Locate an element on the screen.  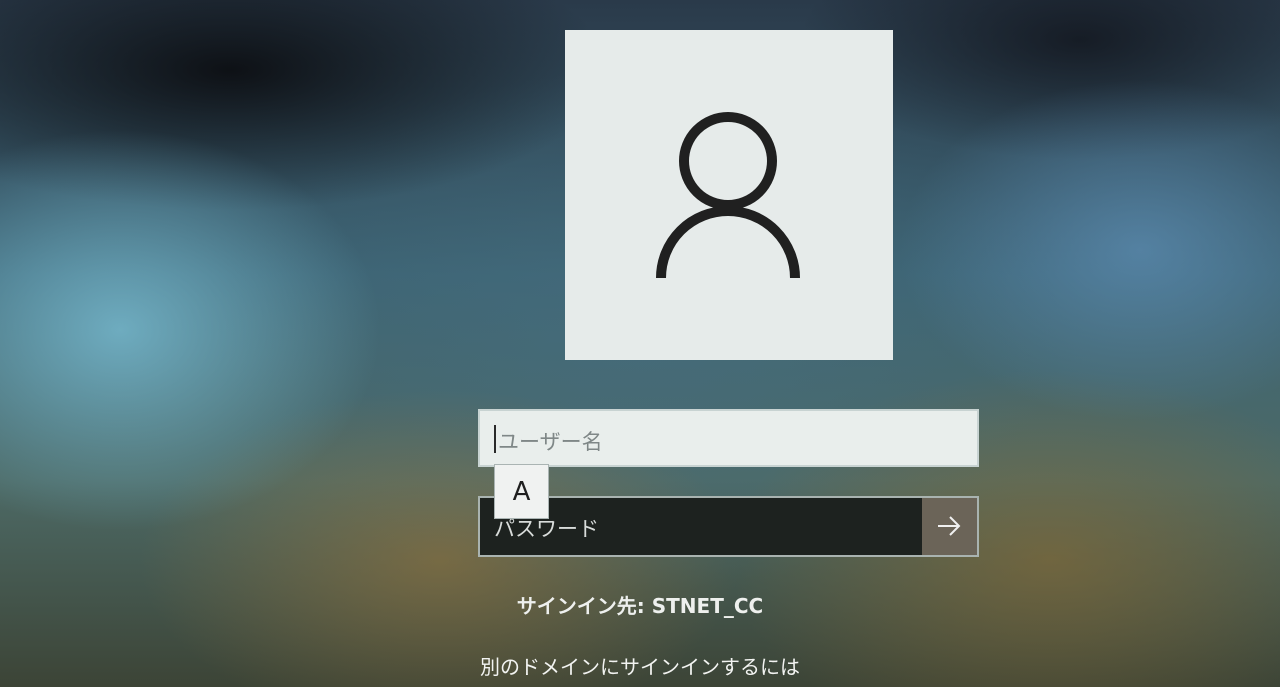
arrow-right-icon is located at coordinates (949, 526).